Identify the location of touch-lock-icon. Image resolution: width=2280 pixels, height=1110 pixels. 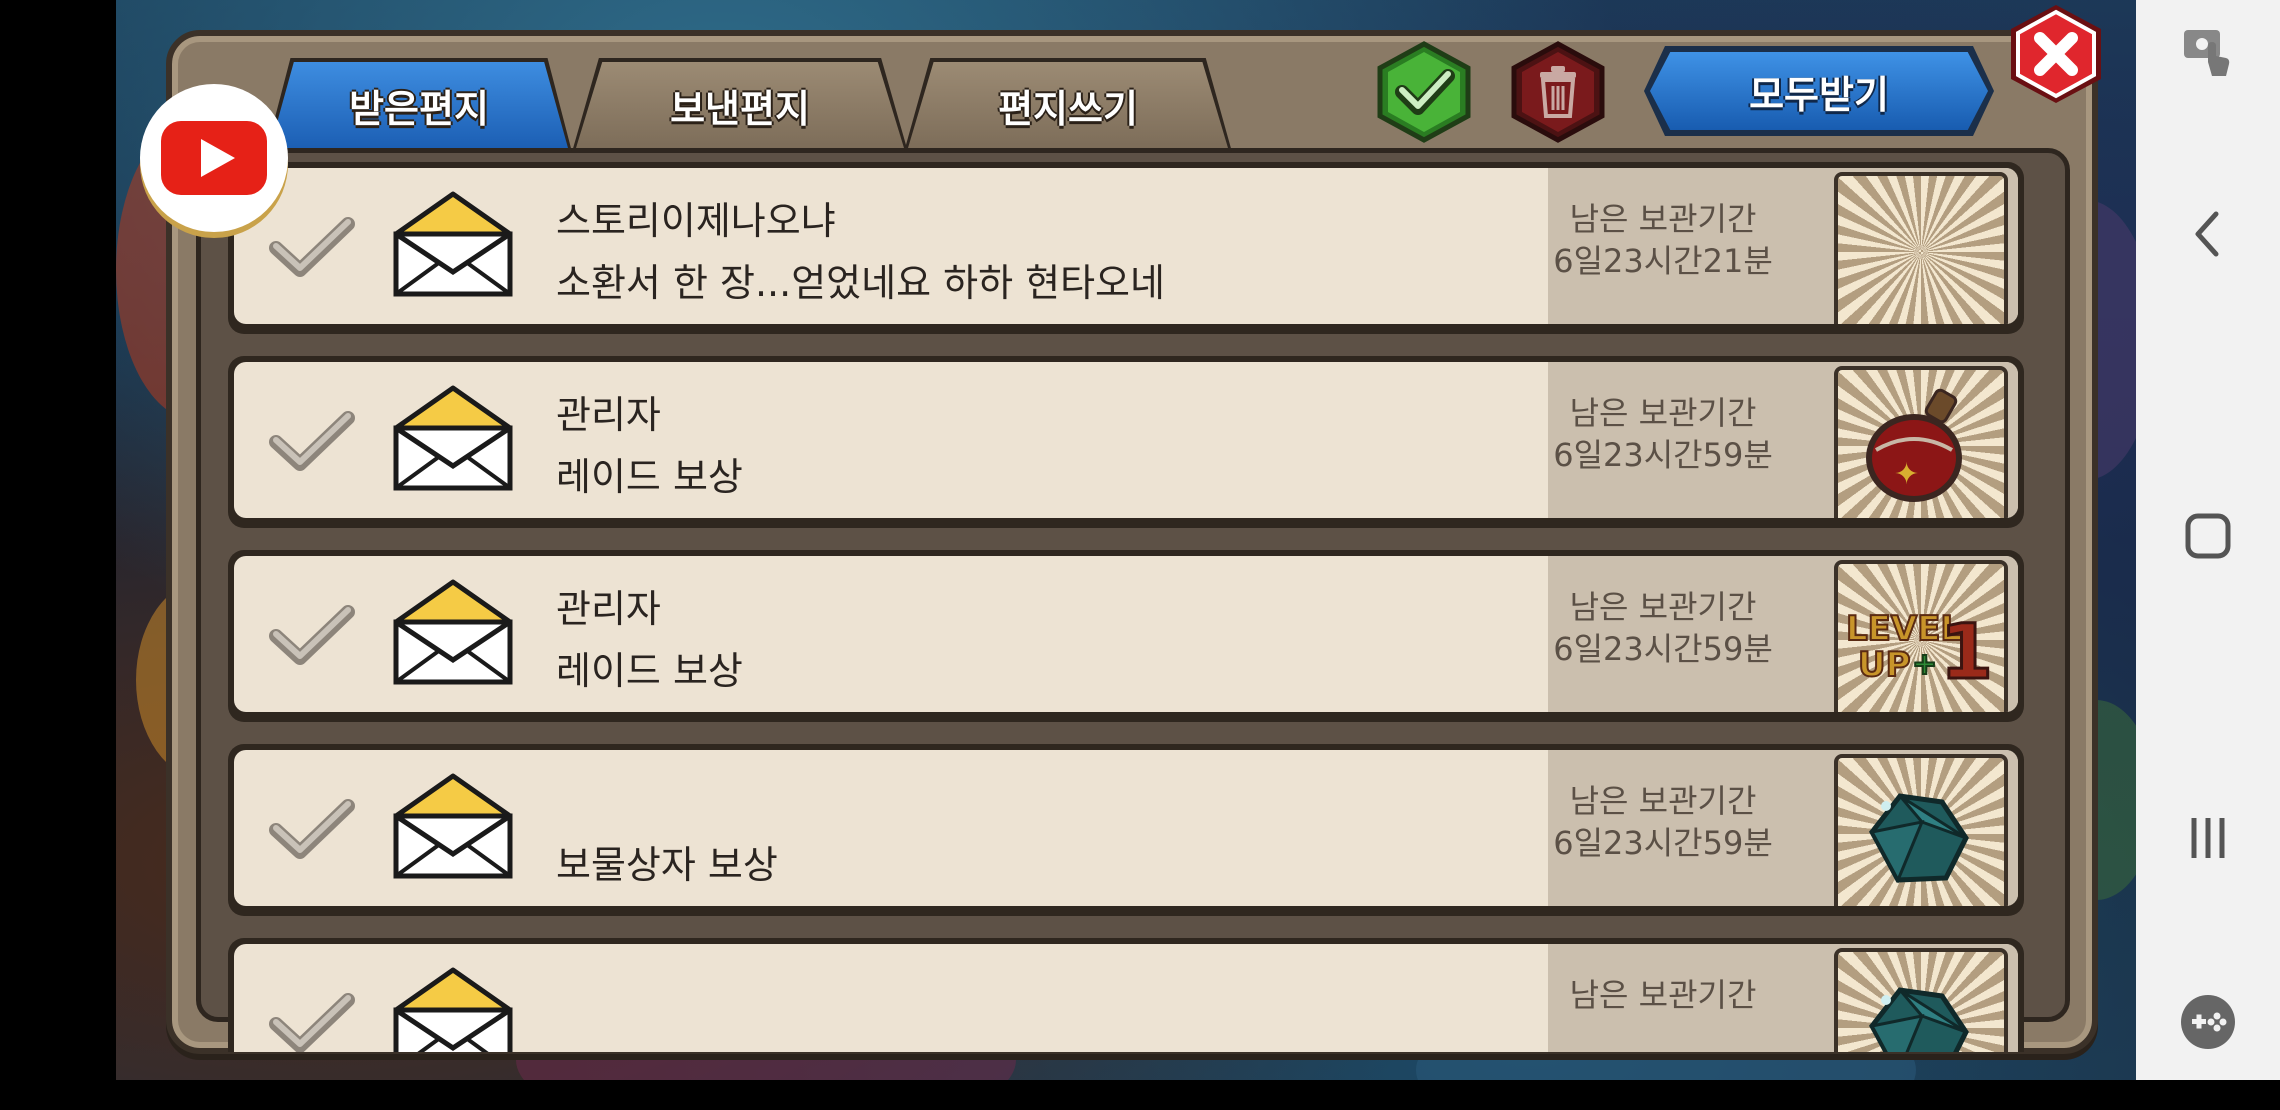
(2207, 53).